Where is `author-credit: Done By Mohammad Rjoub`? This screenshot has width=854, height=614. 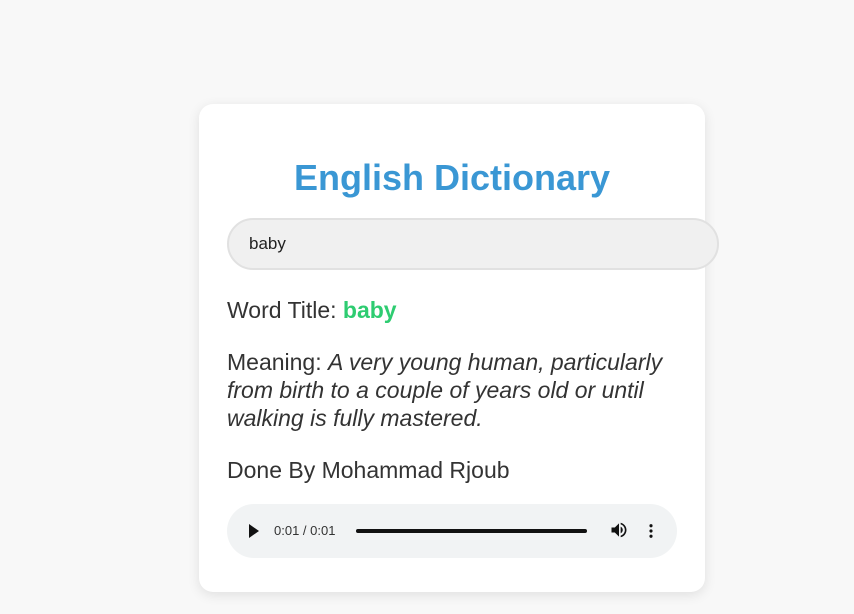
author-credit: Done By Mohammad Rjoub is located at coordinates (368, 470).